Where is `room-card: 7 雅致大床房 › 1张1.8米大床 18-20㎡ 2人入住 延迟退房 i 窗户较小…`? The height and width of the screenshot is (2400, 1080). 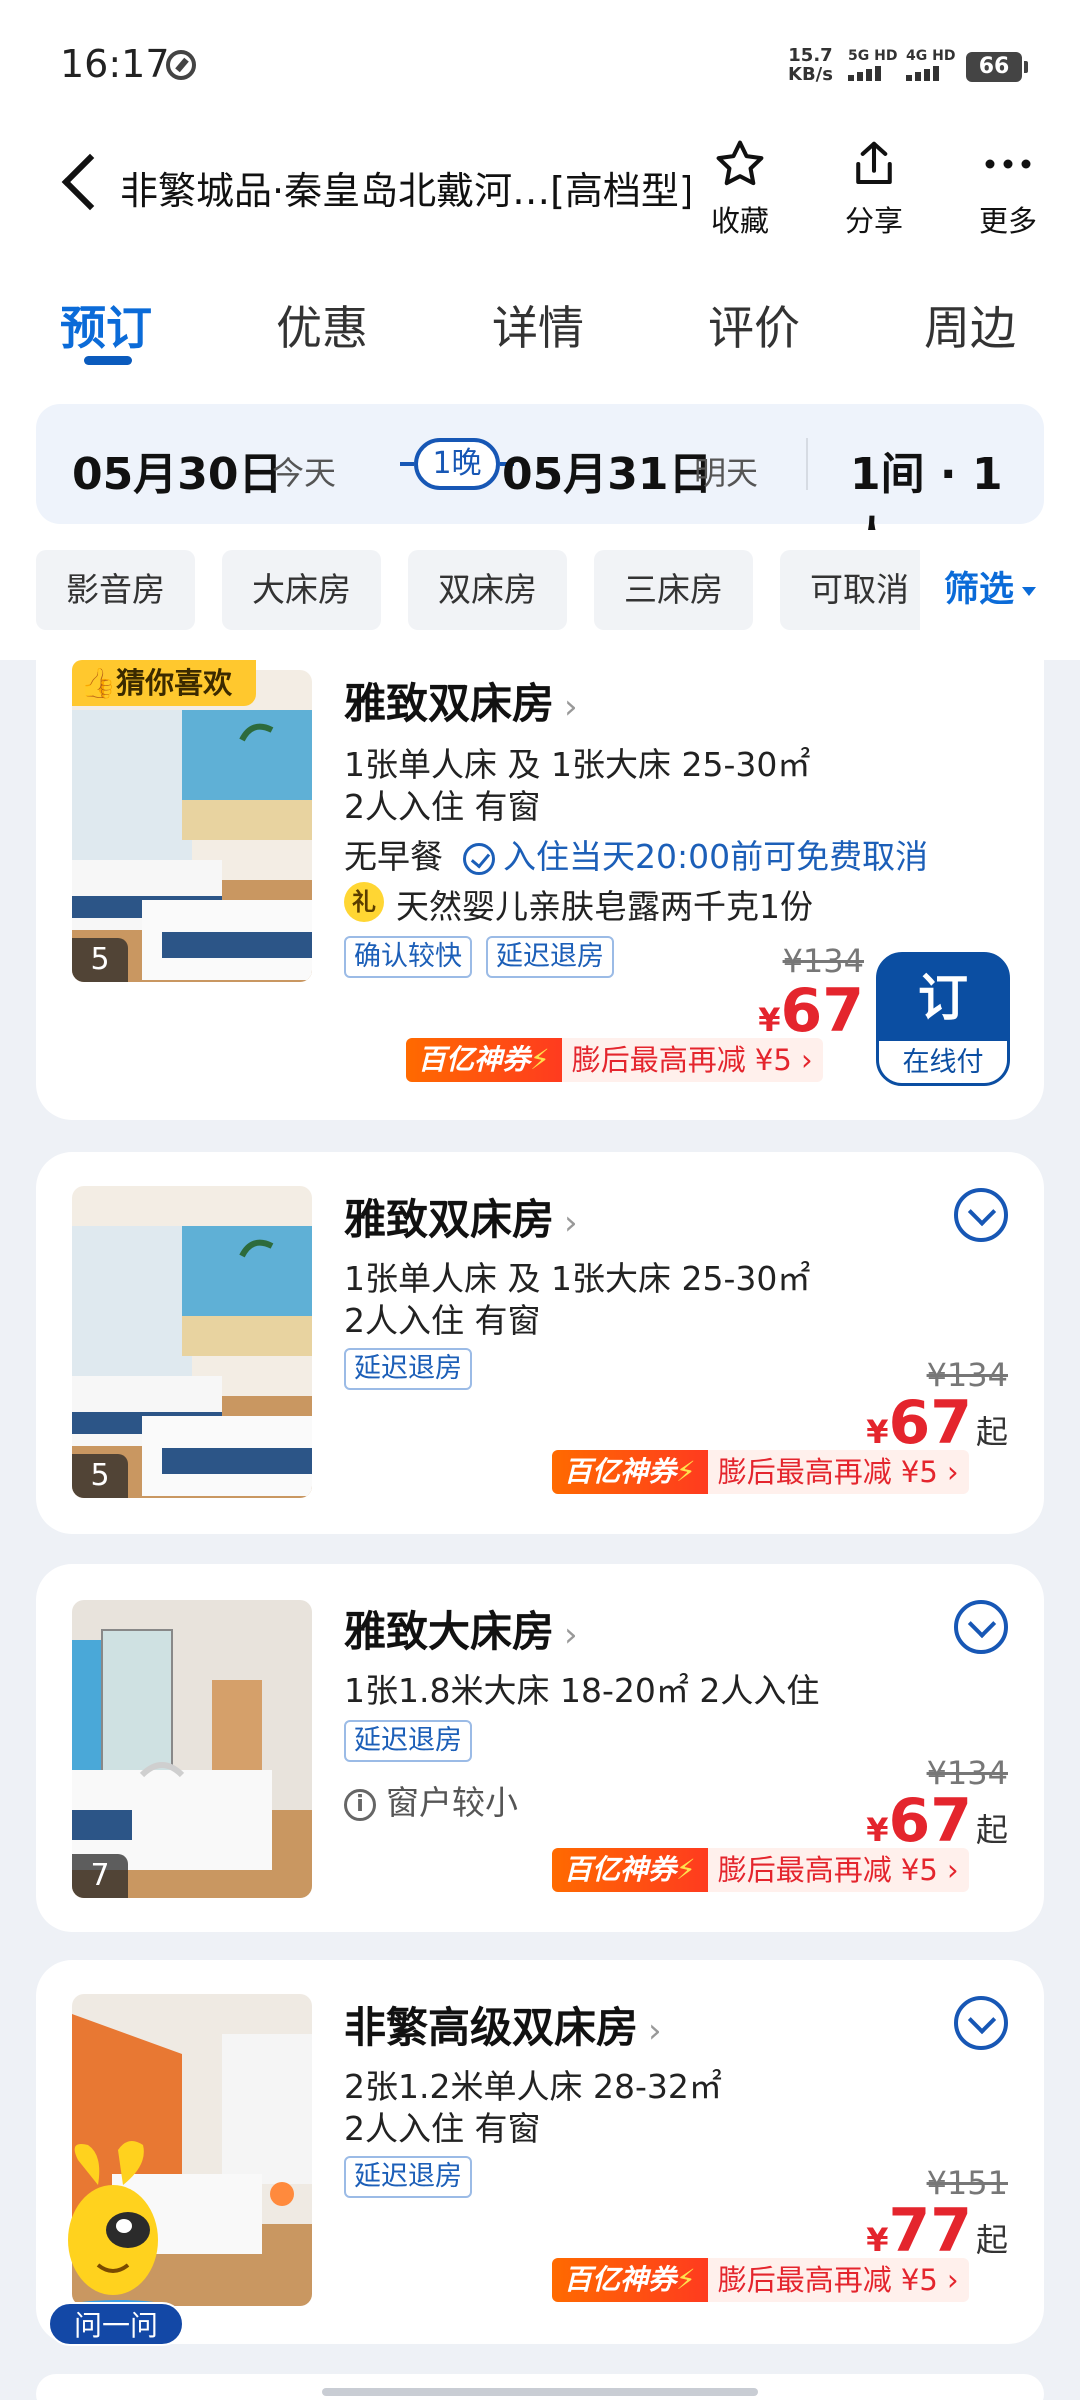
room-card: 7 雅致大床房 › 1张1.8米大床 18-20㎡ 2人入住 延迟退房 i 窗户较小… is located at coordinates (540, 1748).